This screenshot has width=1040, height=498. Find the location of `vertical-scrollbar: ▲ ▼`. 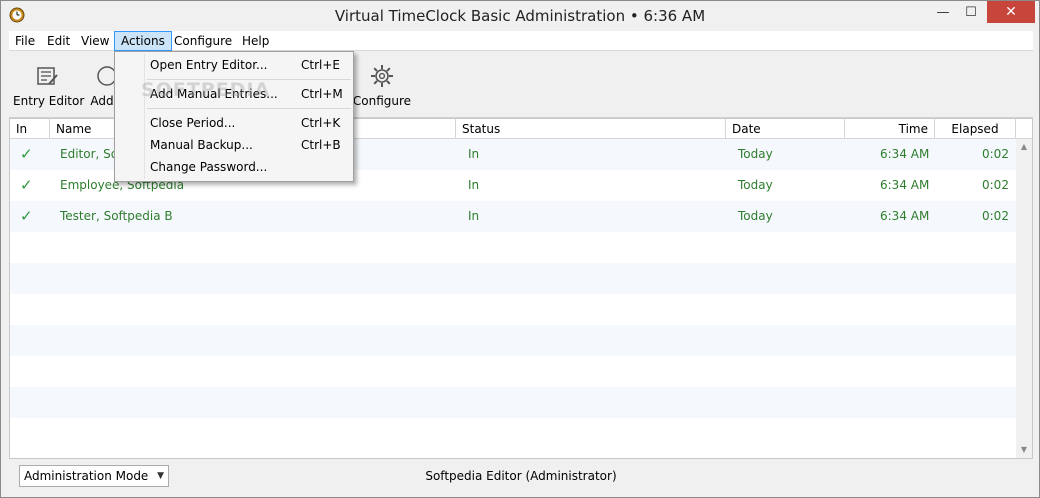

vertical-scrollbar: ▲ ▼ is located at coordinates (1024, 298).